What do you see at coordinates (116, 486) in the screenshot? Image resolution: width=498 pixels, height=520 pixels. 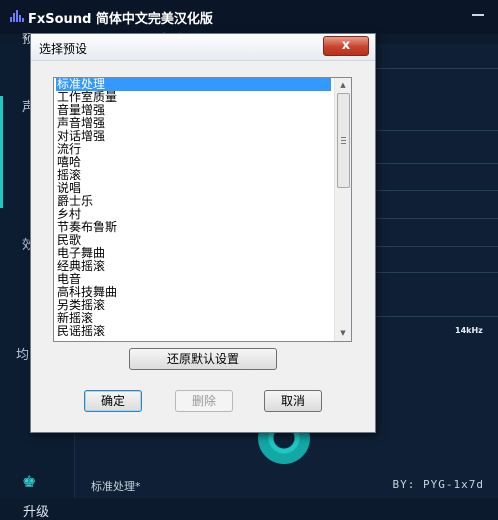 I see `current-preset-label: 标准处理*` at bounding box center [116, 486].